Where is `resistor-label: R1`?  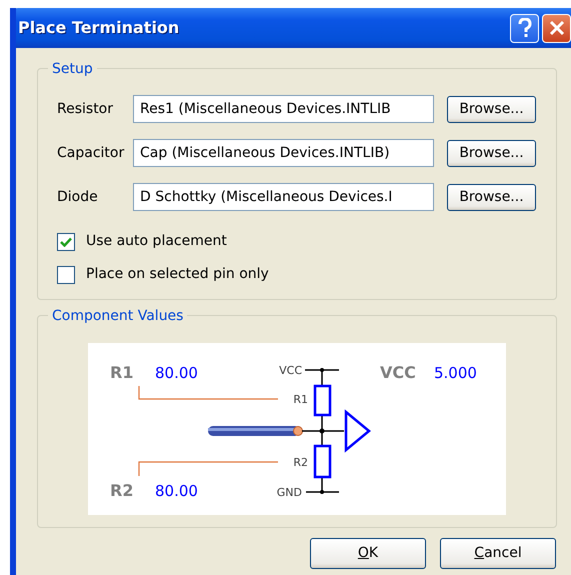 resistor-label: R1 is located at coordinates (122, 372).